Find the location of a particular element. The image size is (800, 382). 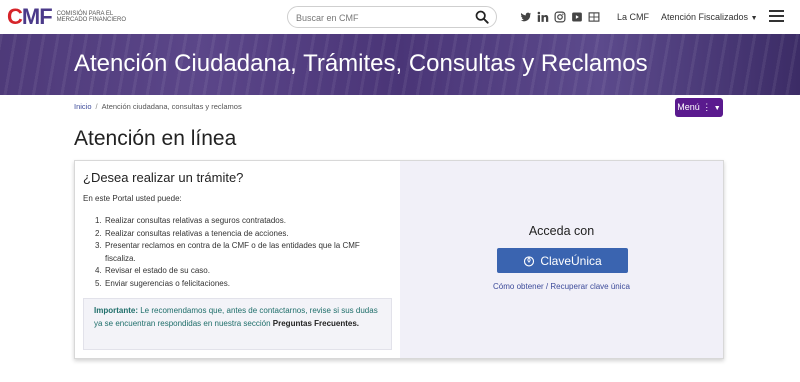

breadcrumb-current: Atención ciudadana, consultas y reclamos is located at coordinates (171, 106).